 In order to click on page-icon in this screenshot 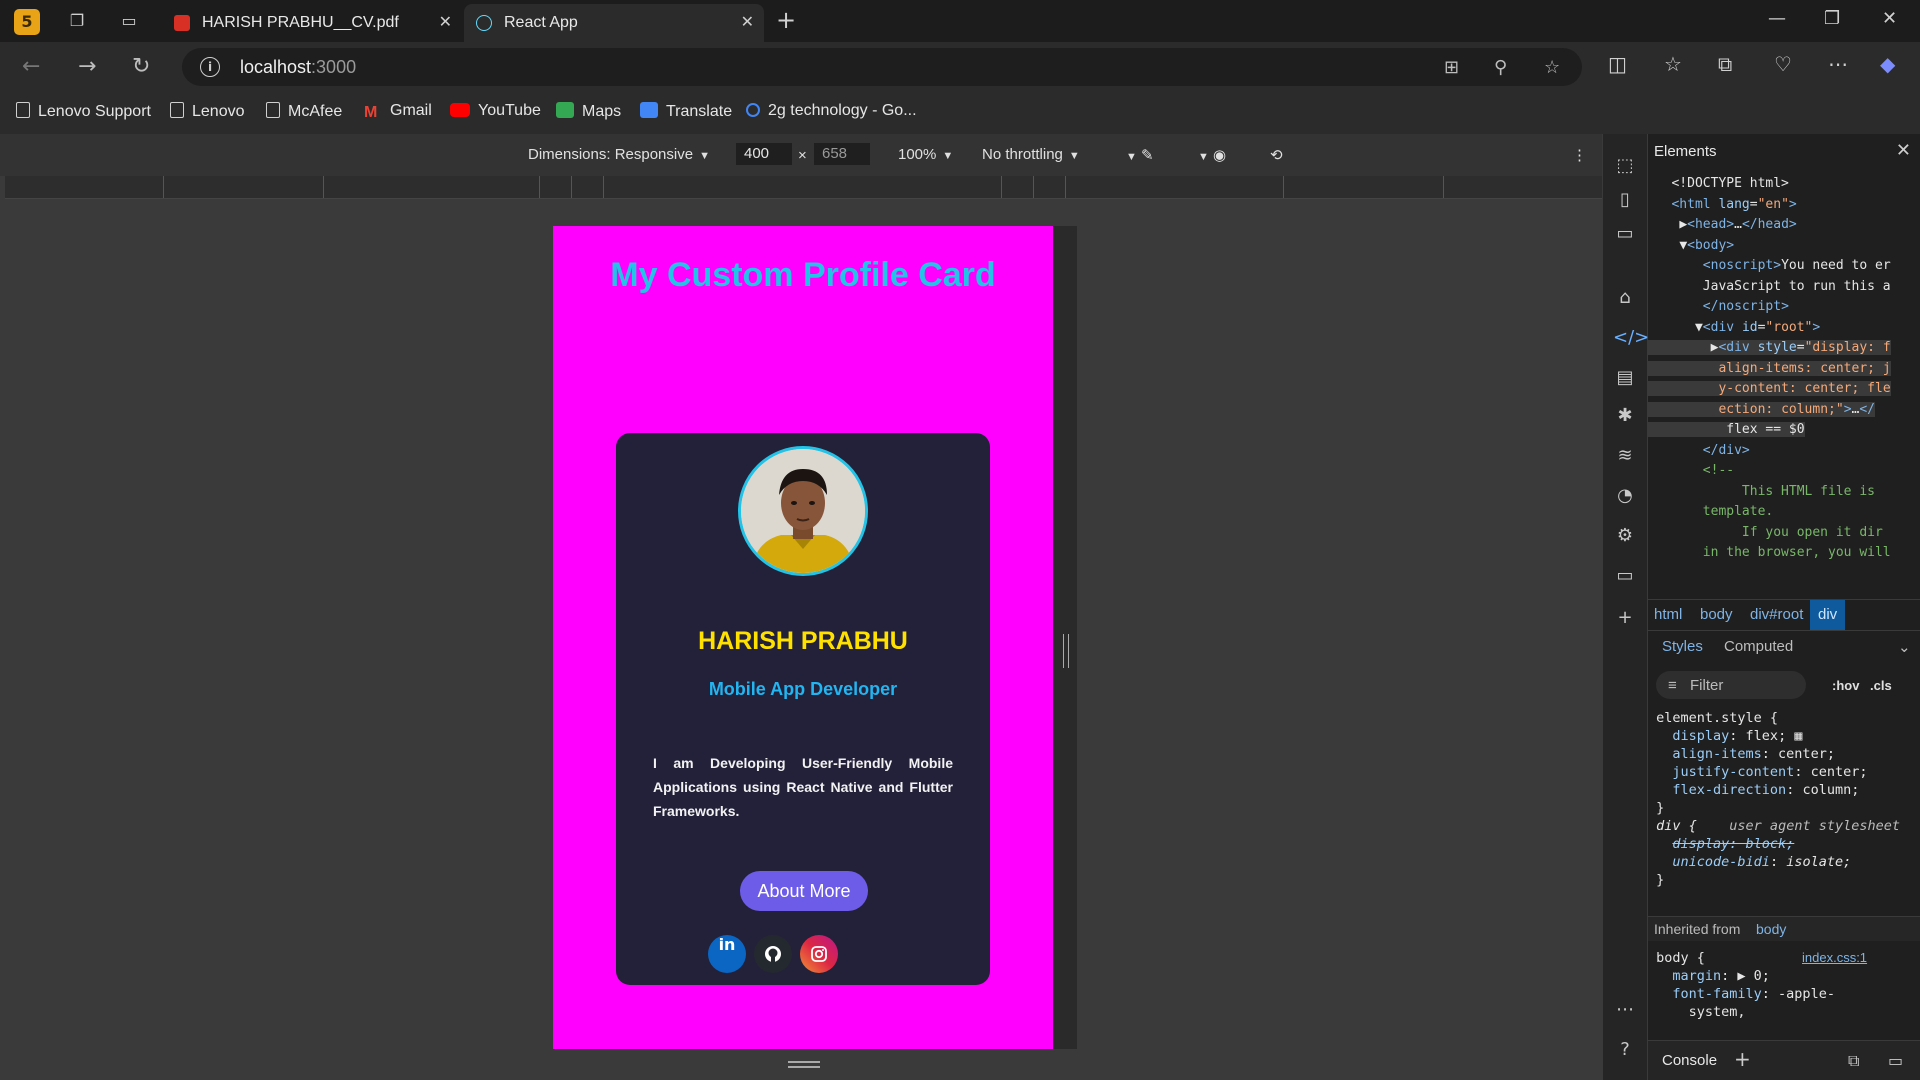, I will do `click(177, 110)`.